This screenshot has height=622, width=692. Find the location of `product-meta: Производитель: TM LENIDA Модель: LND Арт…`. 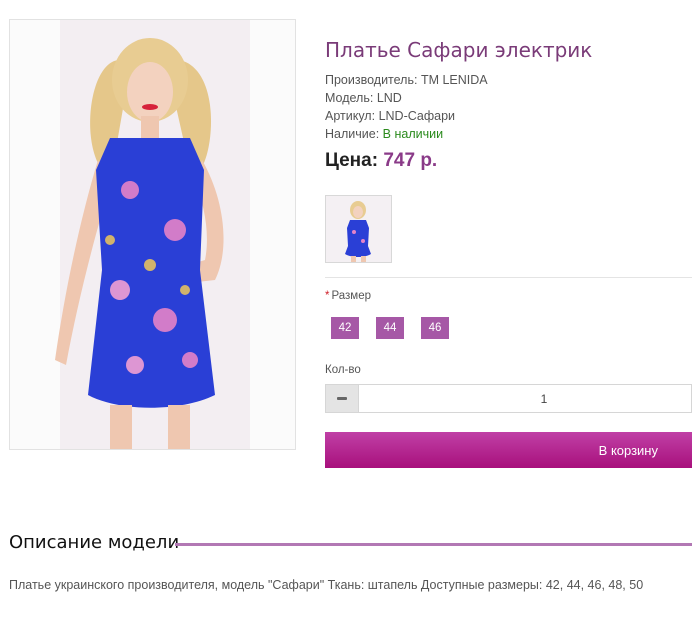

product-meta: Производитель: TM LENIDA Модель: LND Арт… is located at coordinates (406, 107).